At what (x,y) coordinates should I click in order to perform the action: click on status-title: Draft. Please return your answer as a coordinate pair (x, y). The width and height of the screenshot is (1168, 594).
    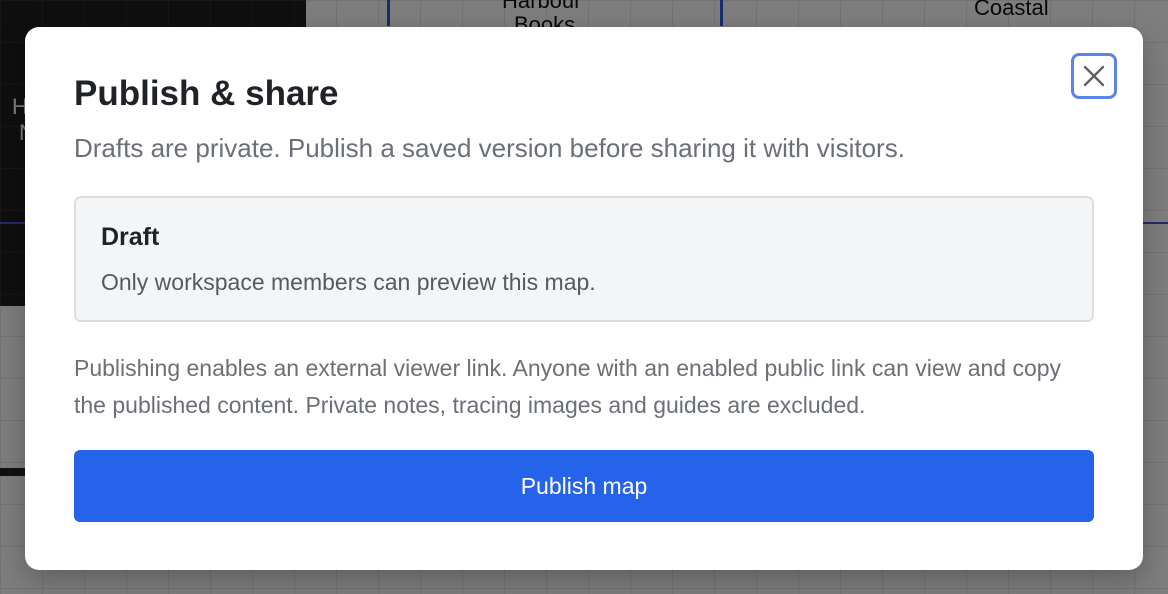
    Looking at the image, I should click on (130, 237).